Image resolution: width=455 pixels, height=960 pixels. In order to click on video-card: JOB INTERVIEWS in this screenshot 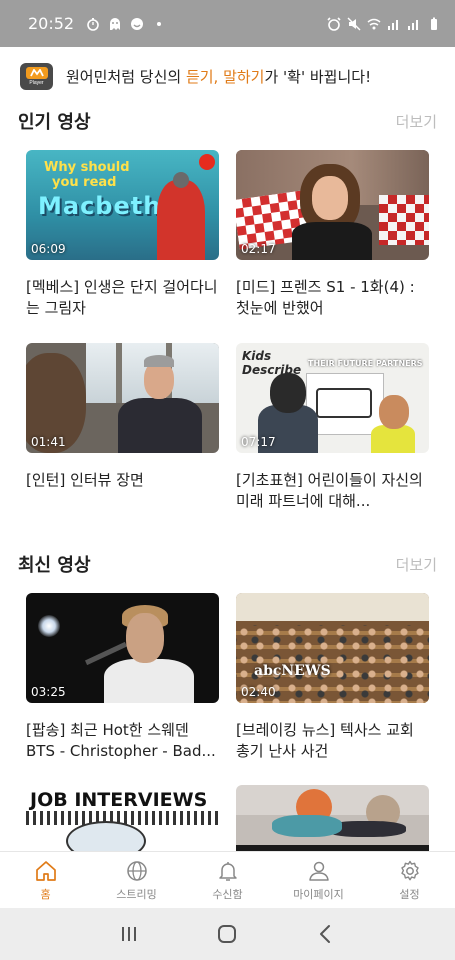, I will do `click(122, 818)`.